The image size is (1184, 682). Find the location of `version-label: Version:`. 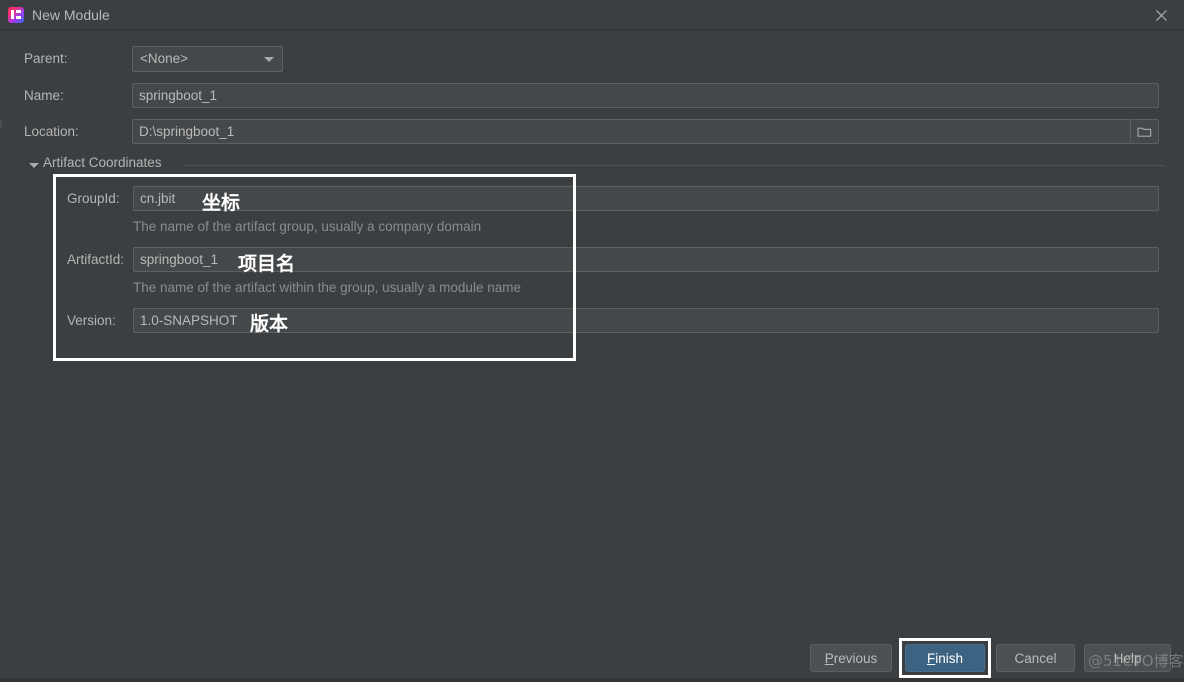

version-label: Version: is located at coordinates (91, 320).